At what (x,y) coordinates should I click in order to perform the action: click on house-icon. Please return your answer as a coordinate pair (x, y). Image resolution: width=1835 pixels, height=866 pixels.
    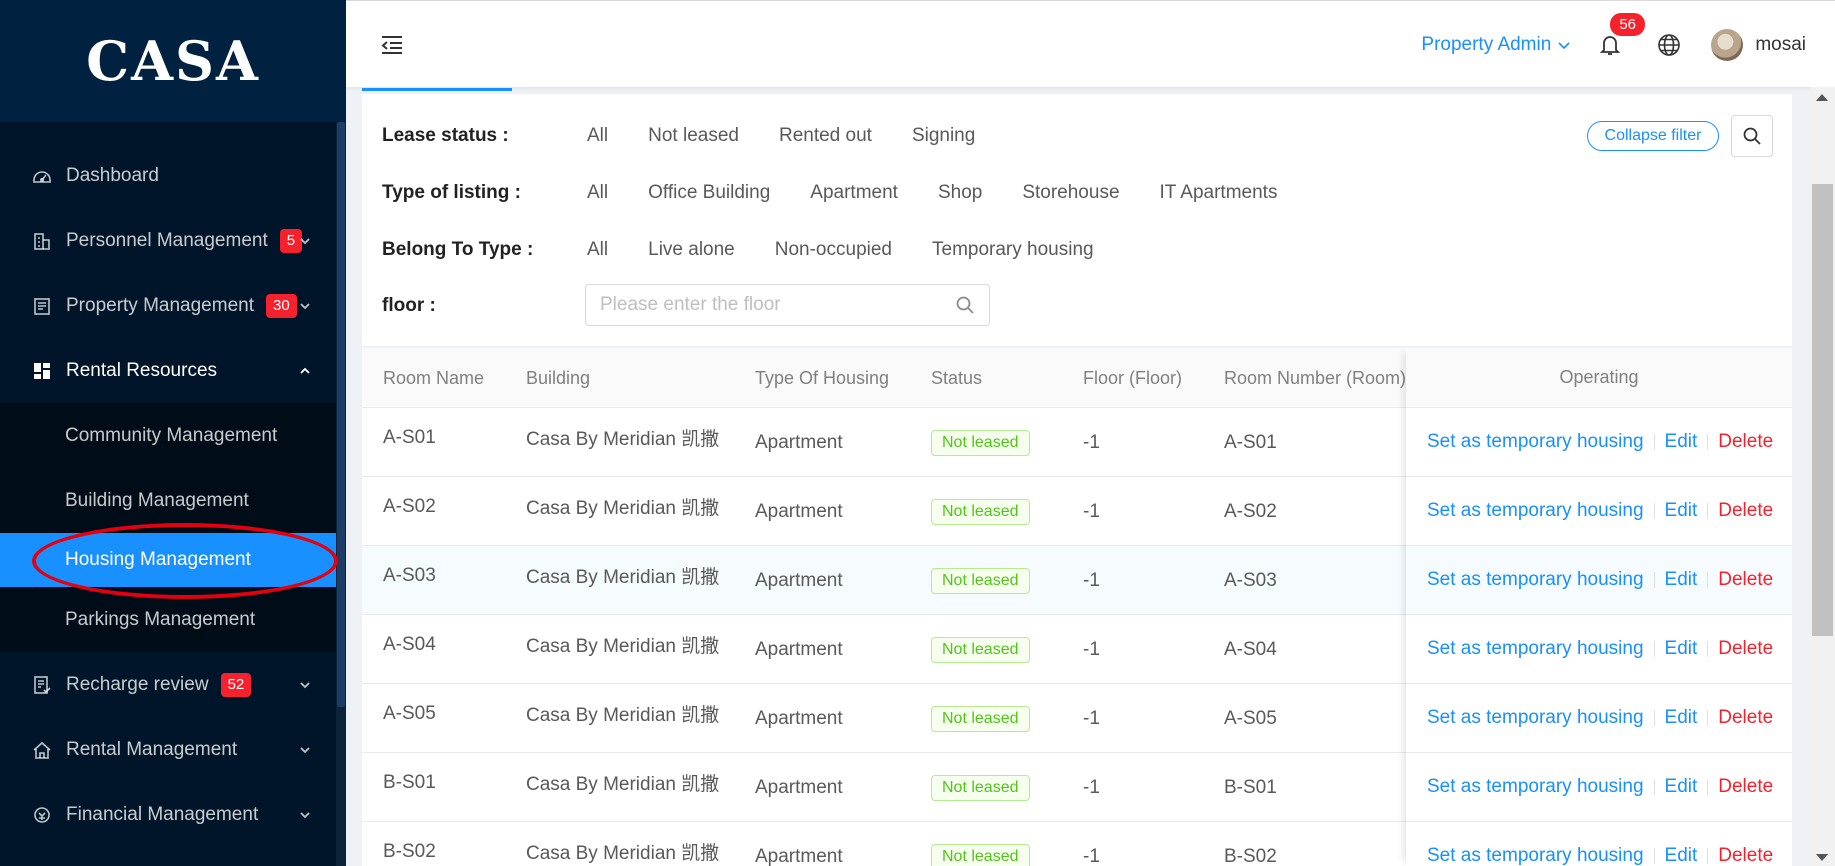
    Looking at the image, I should click on (42, 750).